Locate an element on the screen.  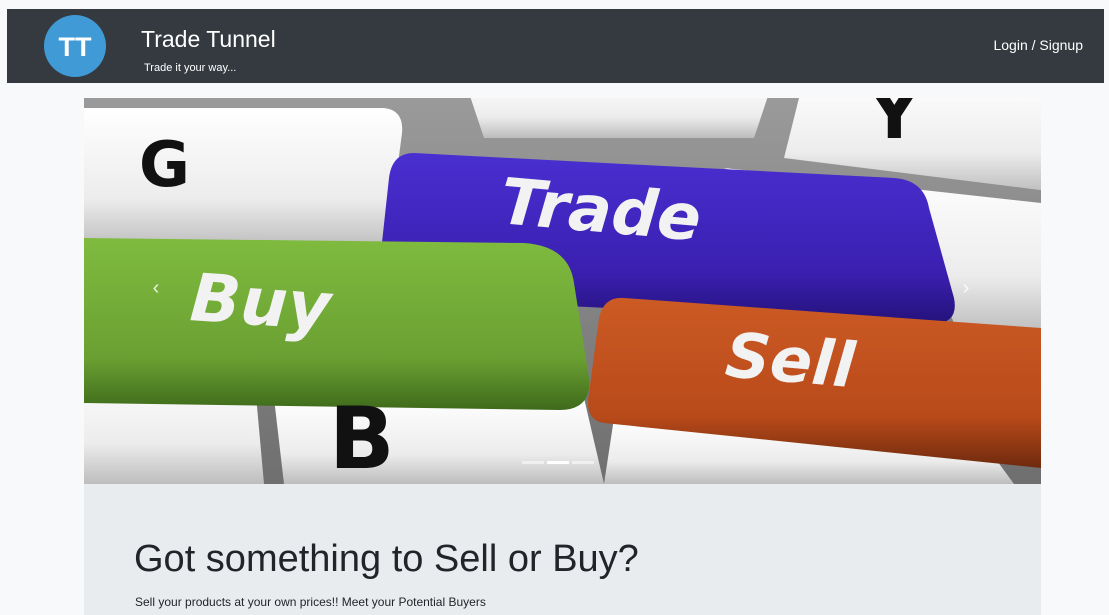
logo: TT is located at coordinates (75, 46).